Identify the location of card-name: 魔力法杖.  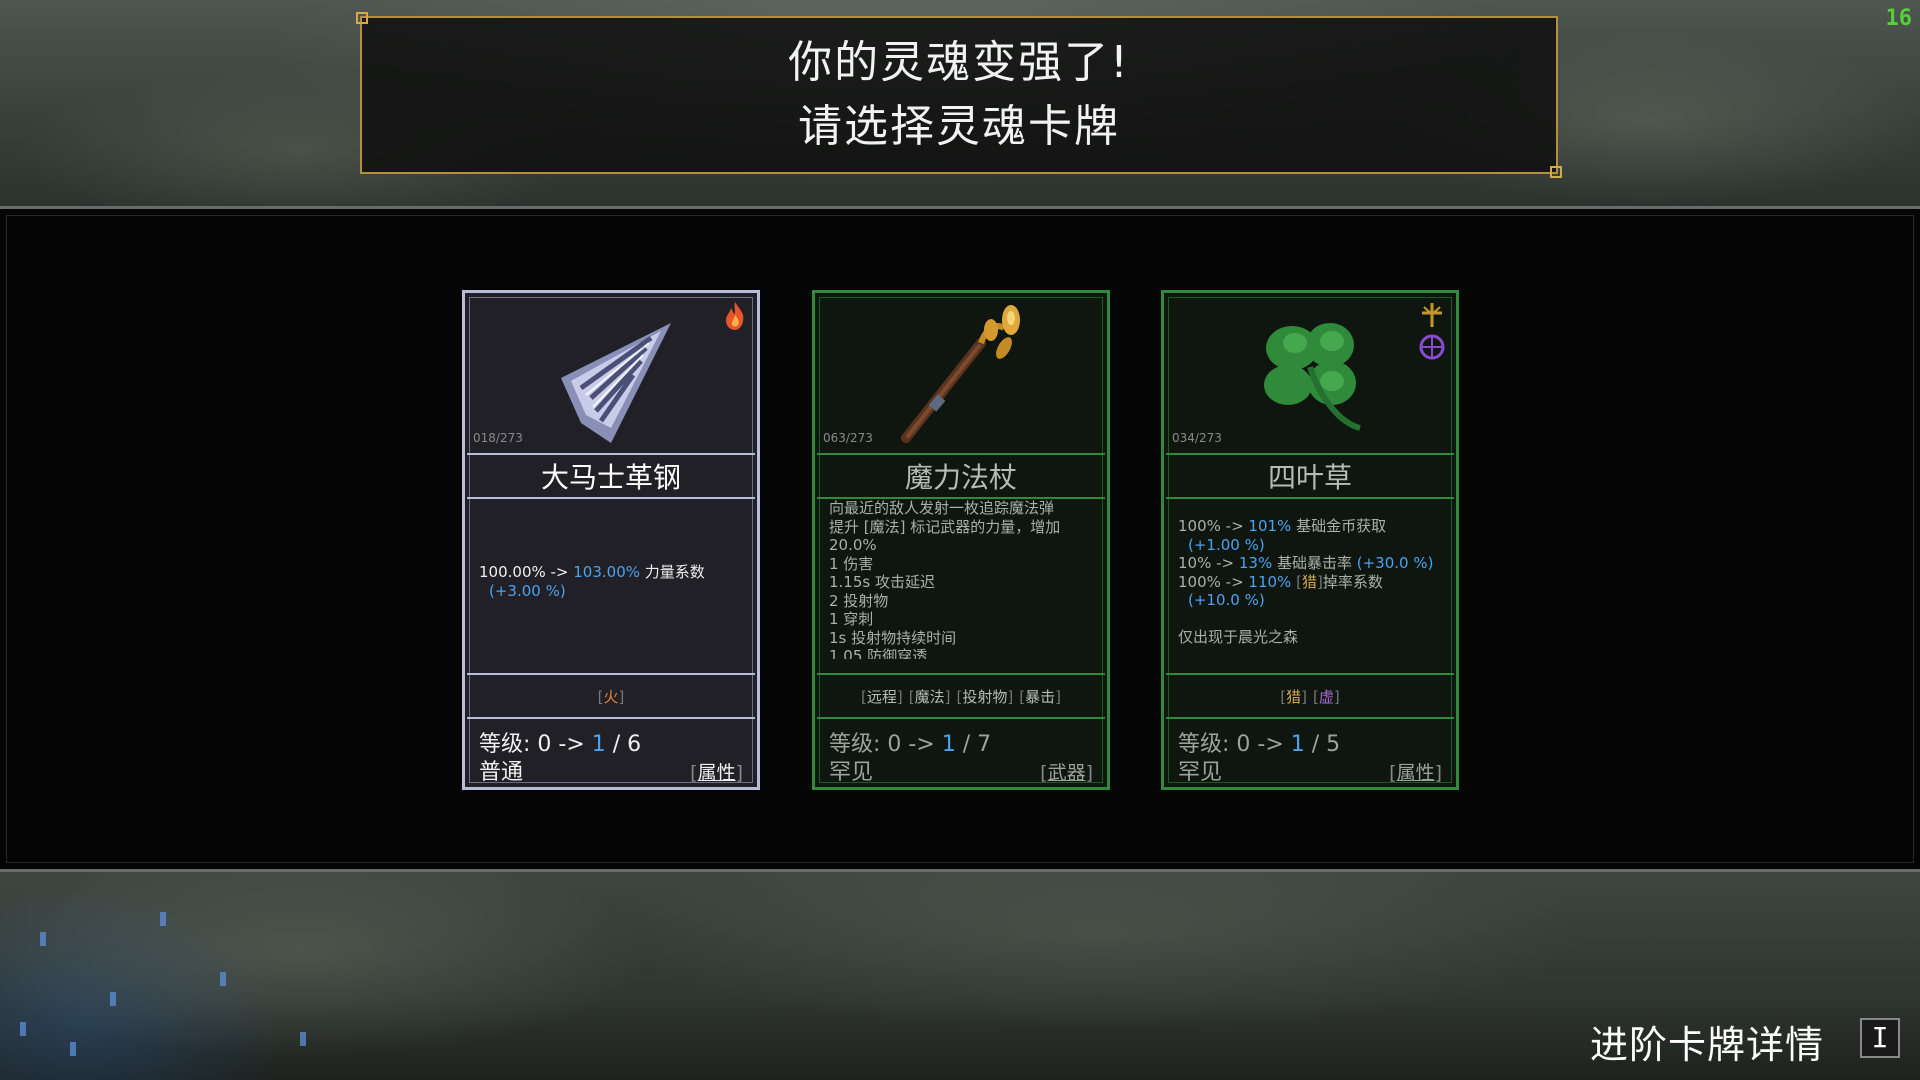
(961, 476).